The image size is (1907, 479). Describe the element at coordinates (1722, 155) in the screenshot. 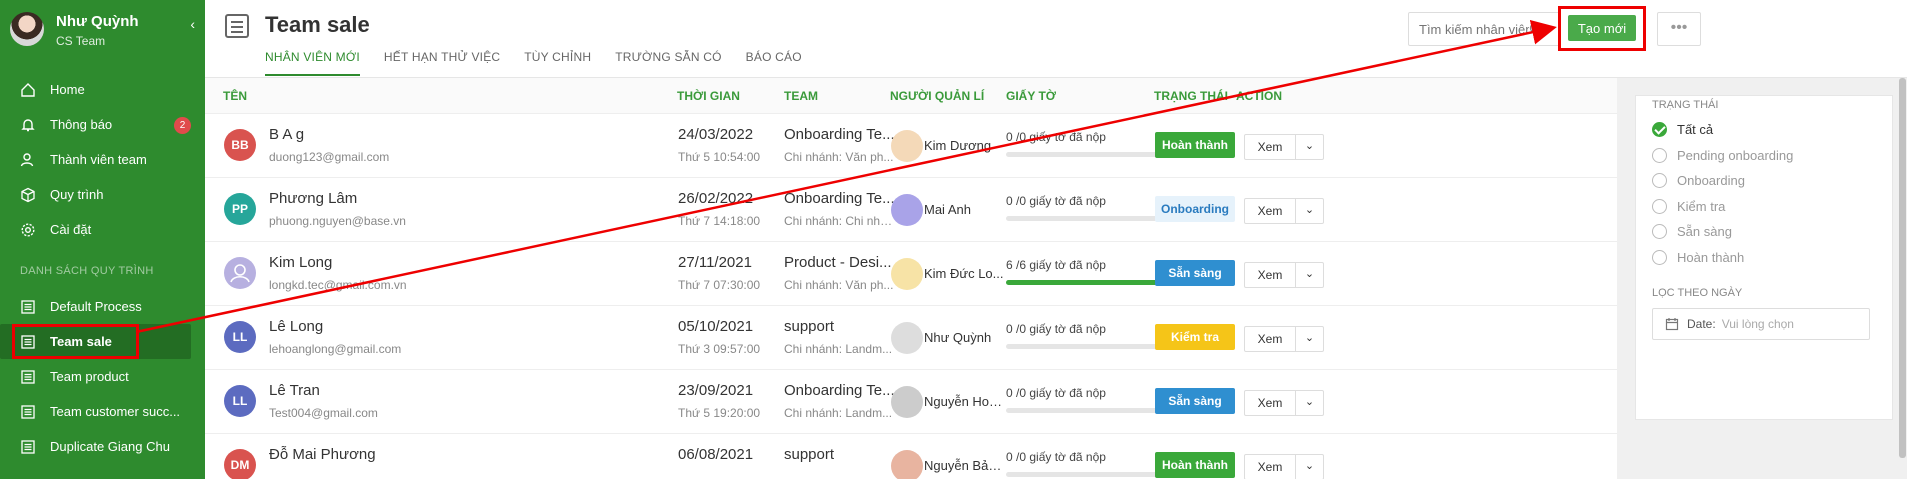

I see `status-option: Pending onboarding` at that location.